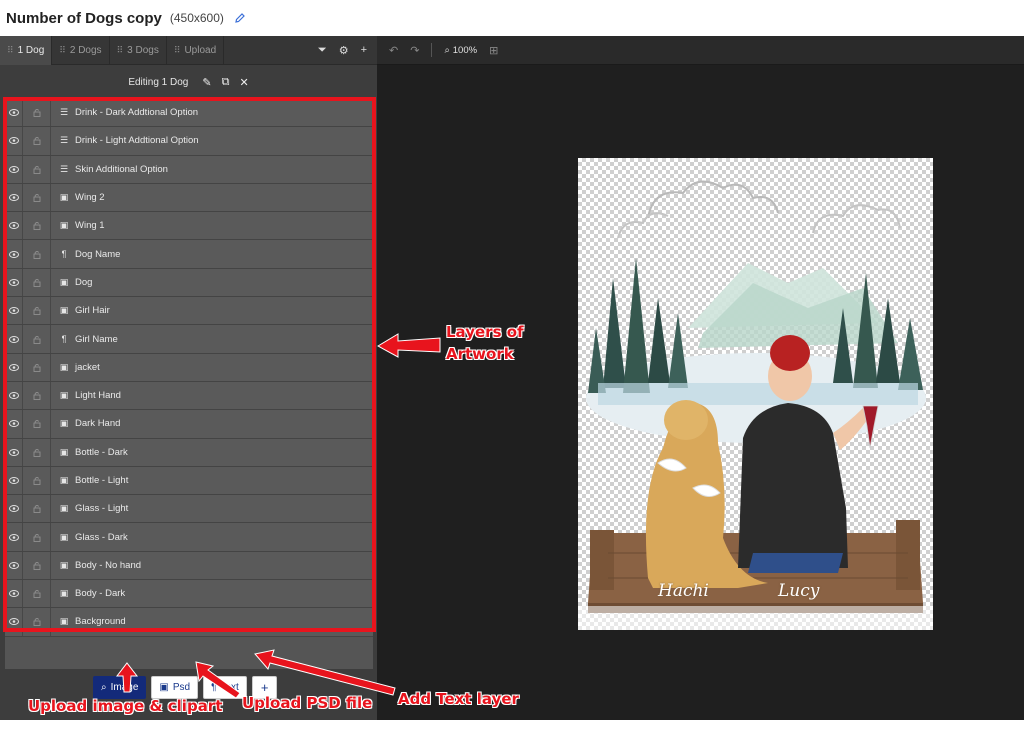 The image size is (1024, 737). What do you see at coordinates (189, 566) in the screenshot?
I see `layer-row: ▣ Body - No hand` at bounding box center [189, 566].